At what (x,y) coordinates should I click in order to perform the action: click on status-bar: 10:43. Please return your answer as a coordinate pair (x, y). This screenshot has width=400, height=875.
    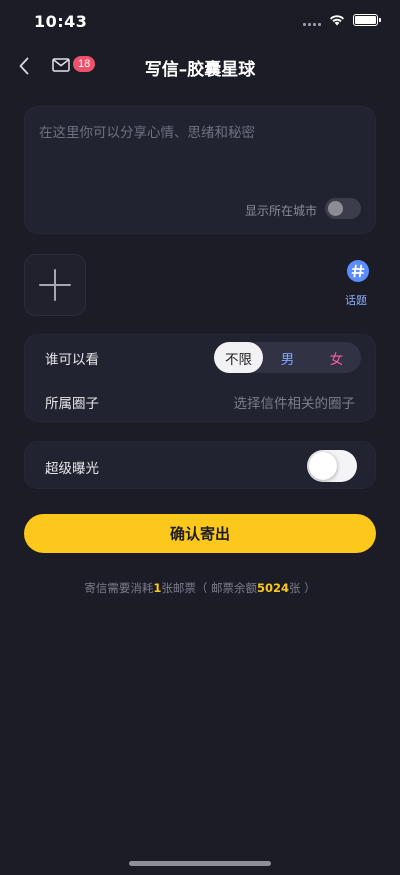
    Looking at the image, I should click on (200, 22).